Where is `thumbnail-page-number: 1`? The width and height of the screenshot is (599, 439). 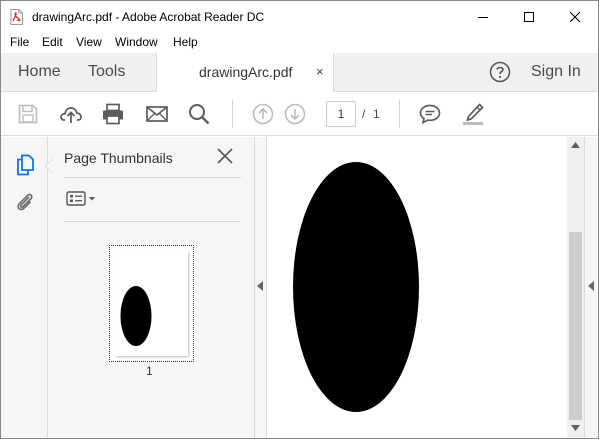 thumbnail-page-number: 1 is located at coordinates (149, 371).